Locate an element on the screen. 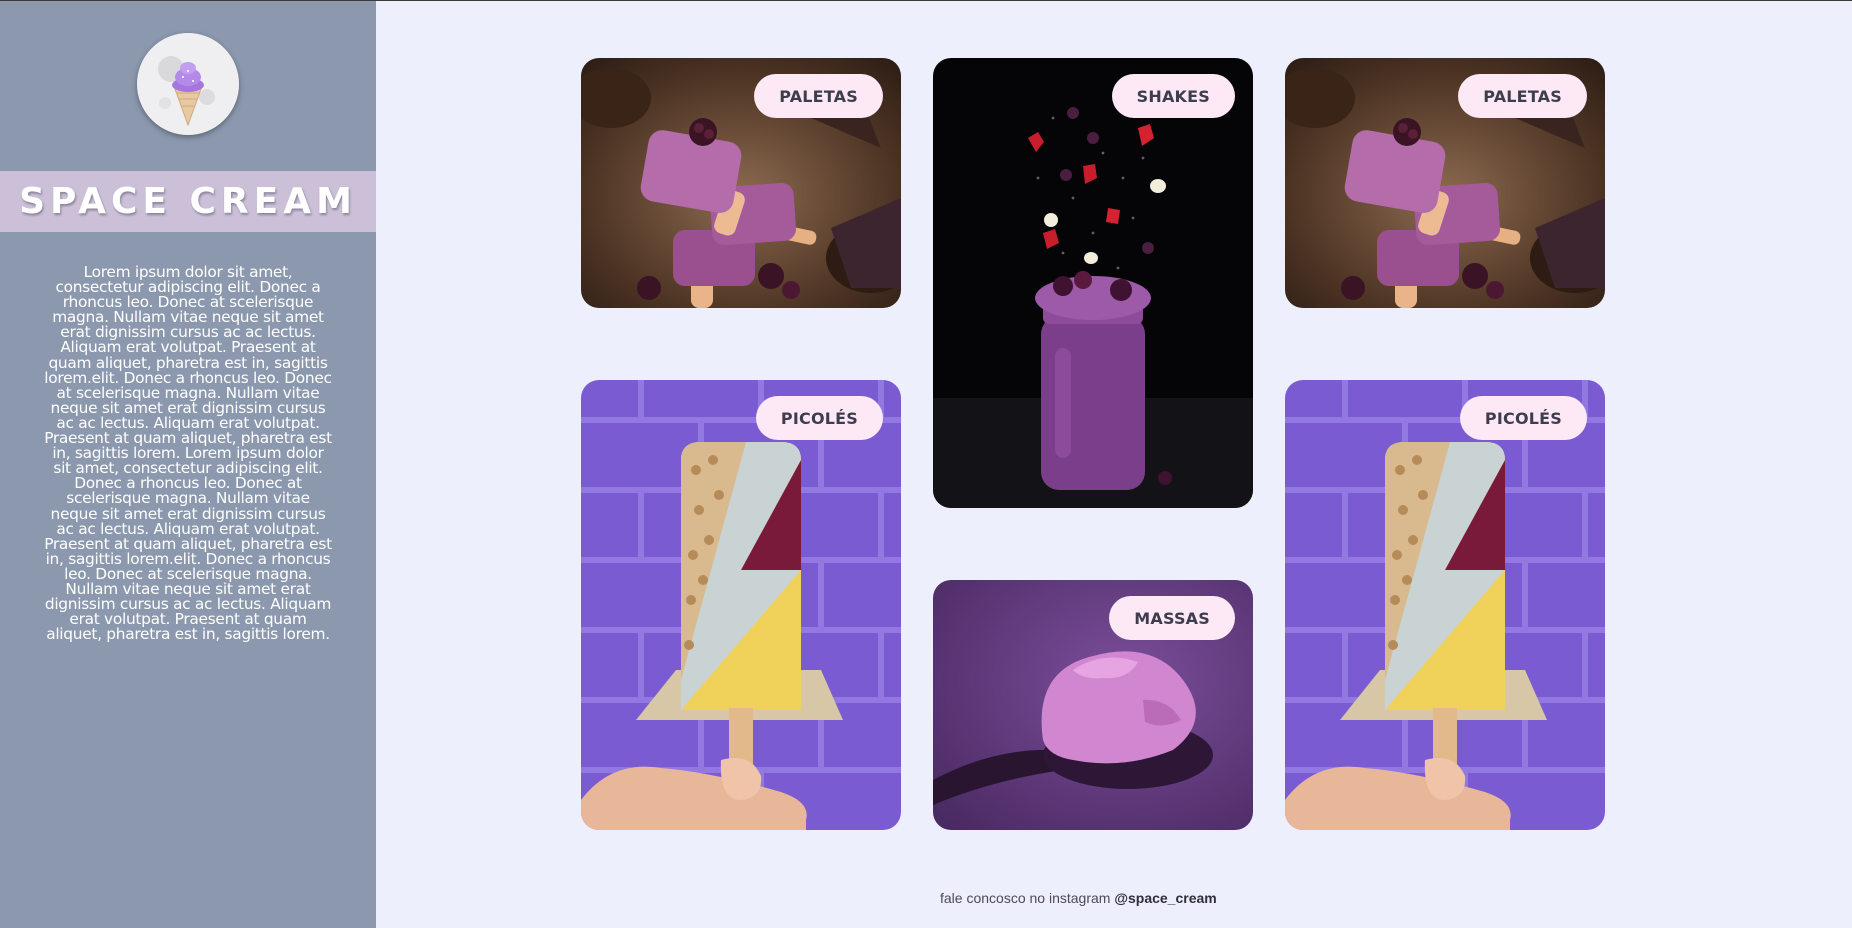 This screenshot has width=1852, height=928. instagram-link: @space_cream is located at coordinates (1165, 898).